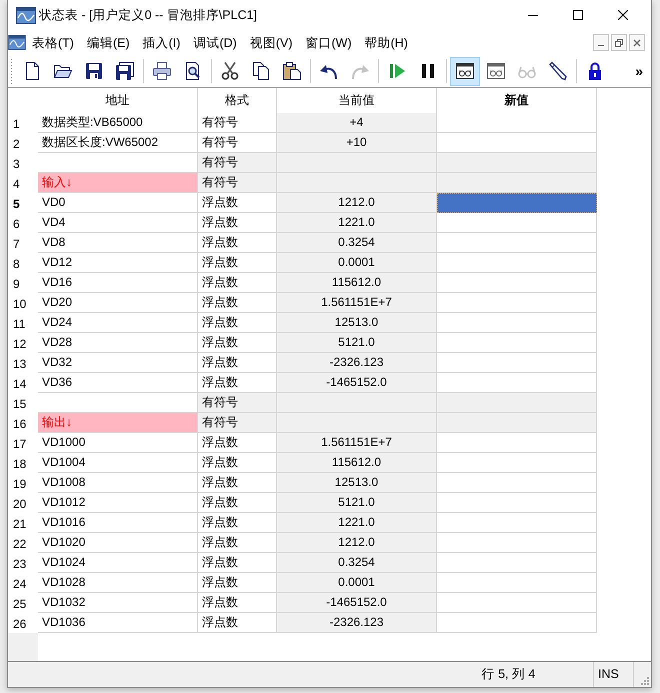 The image size is (660, 693). What do you see at coordinates (23, 223) in the screenshot?
I see `row-number: 6` at bounding box center [23, 223].